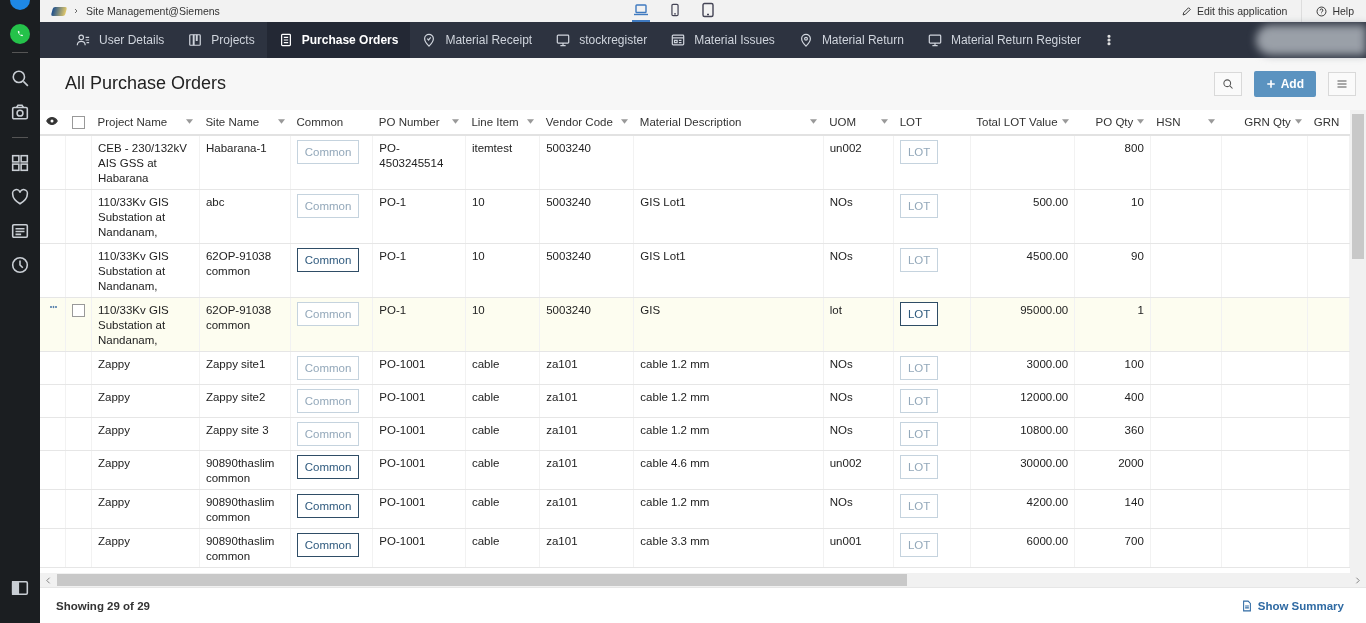  Describe the element at coordinates (238, 317) in the screenshot. I see `table-cell: 62OP-91038 common` at that location.